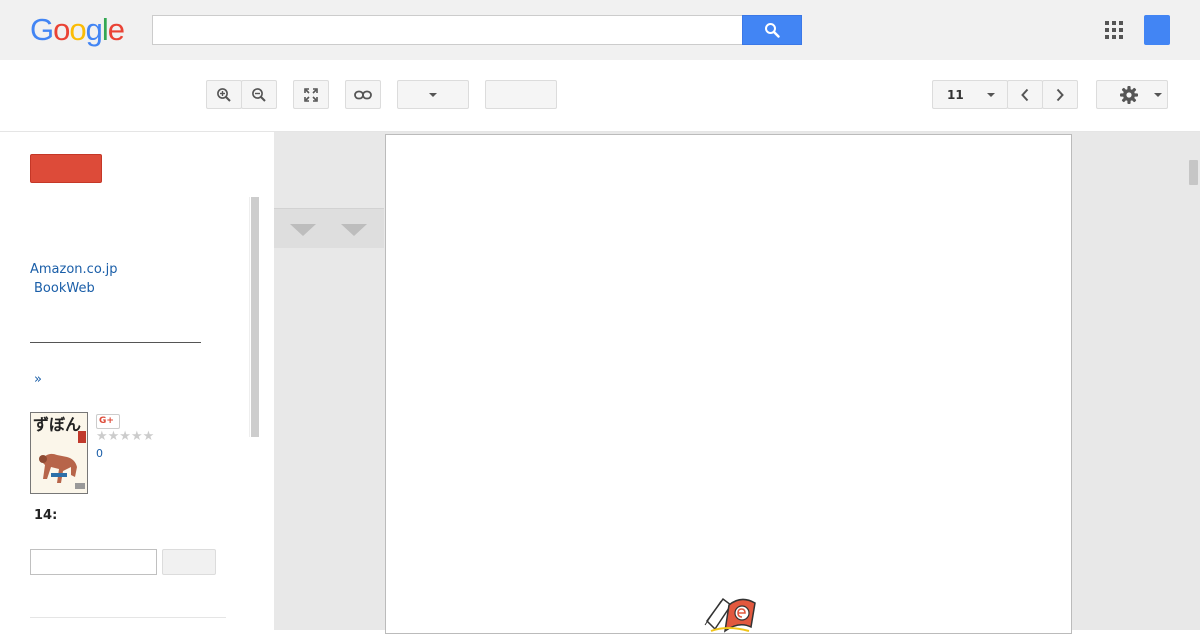 This screenshot has height=635, width=1200. I want to click on account-avatar, so click(1157, 30).